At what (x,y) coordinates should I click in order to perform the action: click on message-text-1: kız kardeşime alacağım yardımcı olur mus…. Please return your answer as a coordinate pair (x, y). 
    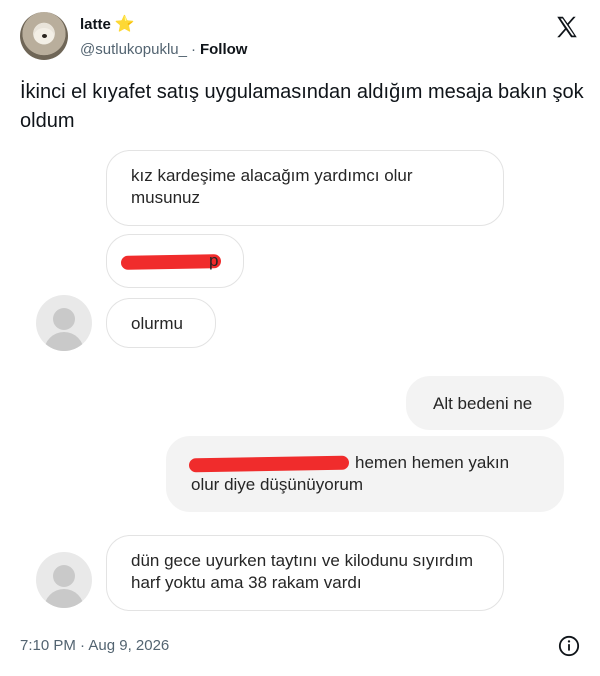
    Looking at the image, I should click on (272, 186).